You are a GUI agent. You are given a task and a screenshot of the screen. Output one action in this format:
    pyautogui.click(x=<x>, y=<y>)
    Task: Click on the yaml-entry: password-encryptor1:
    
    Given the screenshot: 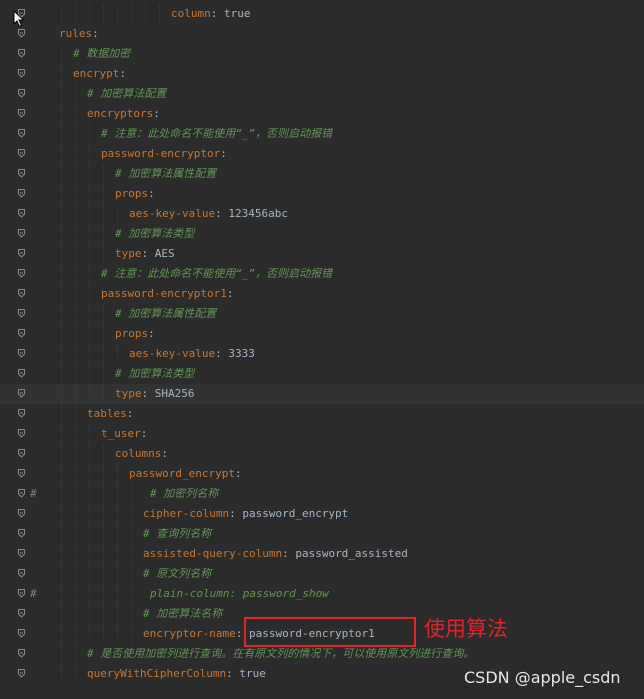 What is the action you would take?
    pyautogui.click(x=167, y=293)
    